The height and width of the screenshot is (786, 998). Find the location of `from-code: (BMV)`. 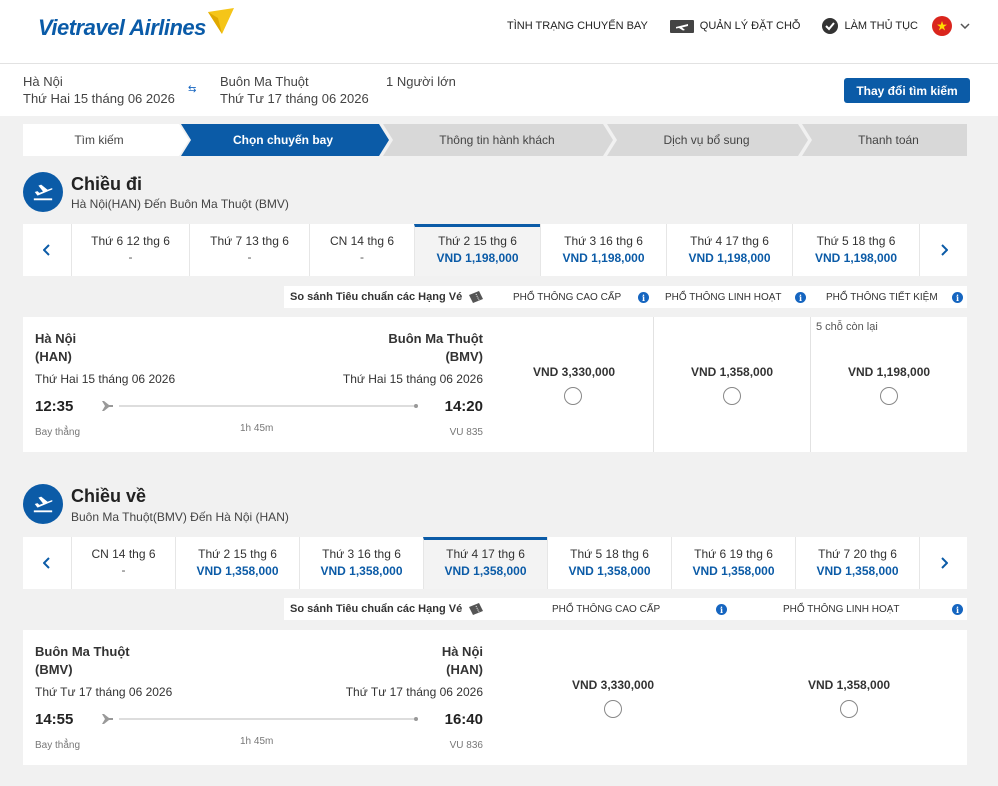

from-code: (BMV) is located at coordinates (54, 669).